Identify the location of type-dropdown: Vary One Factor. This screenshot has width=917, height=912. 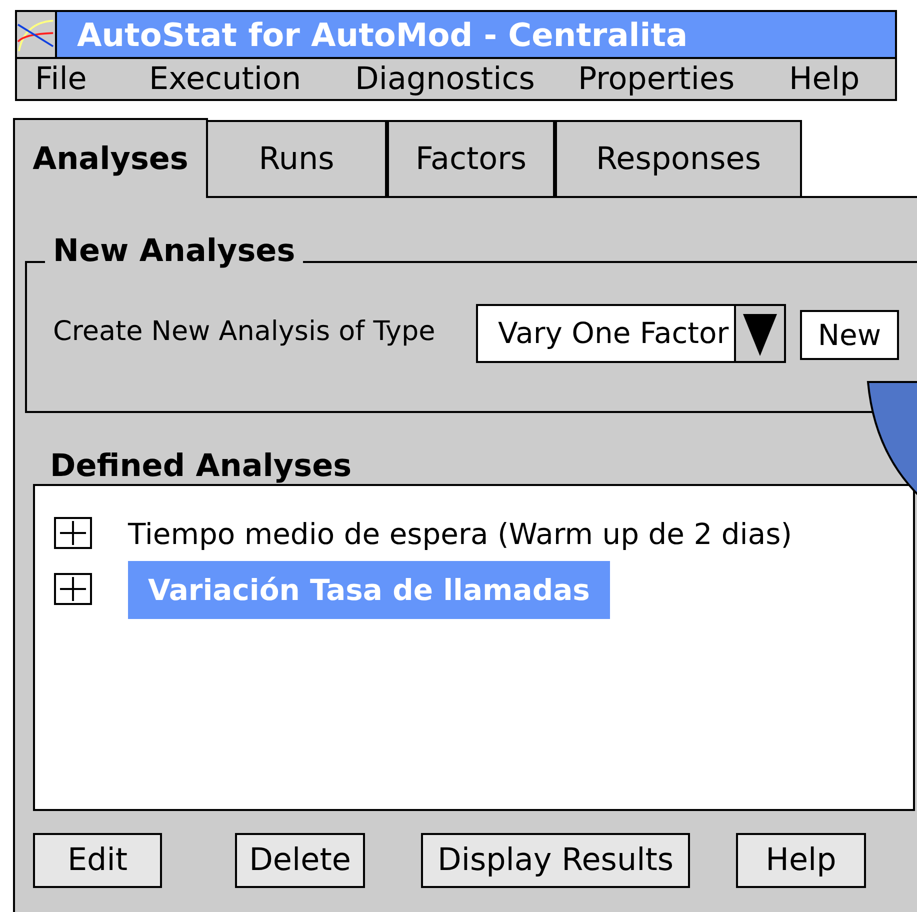
(631, 333).